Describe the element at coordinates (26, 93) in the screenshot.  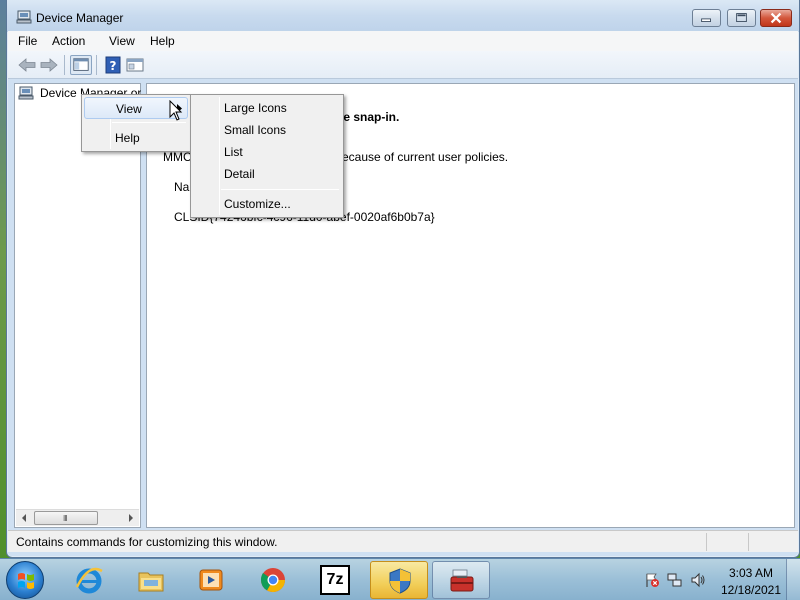
I see `computer-icon` at that location.